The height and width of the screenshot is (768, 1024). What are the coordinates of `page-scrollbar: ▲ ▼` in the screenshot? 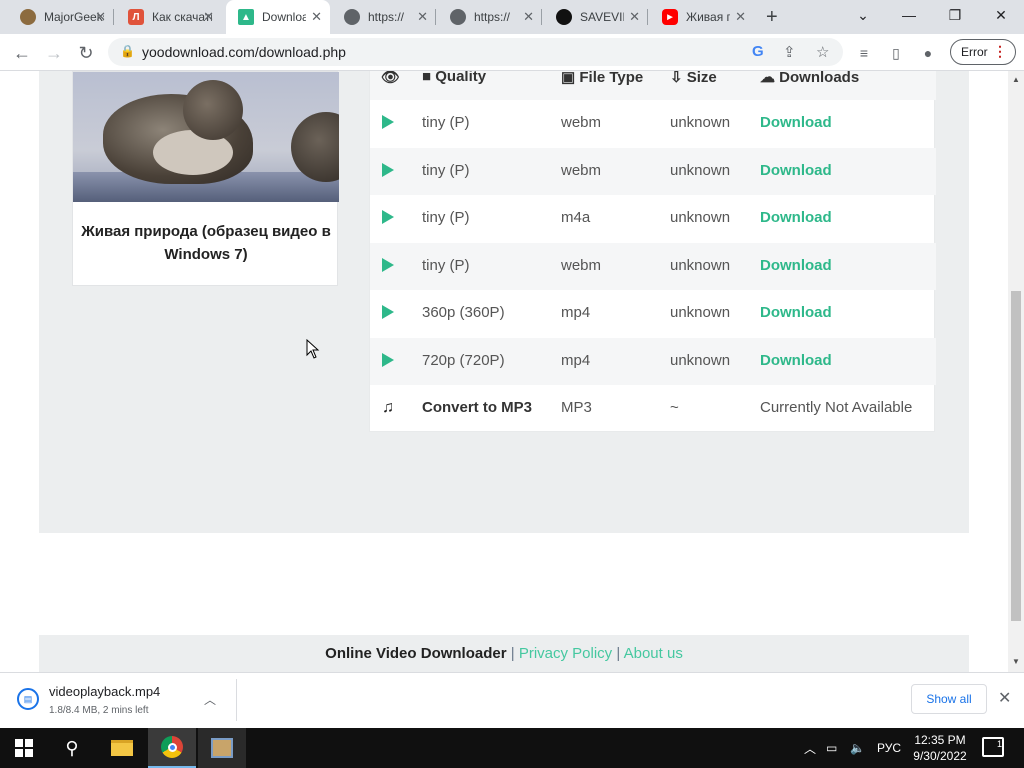 It's located at (1016, 371).